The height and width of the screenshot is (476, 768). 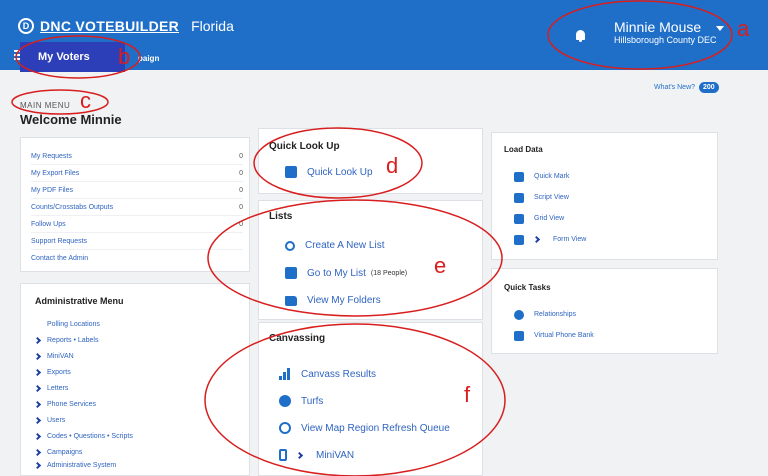 I want to click on request-row-support-requests: Support Requests, so click(x=137, y=241).